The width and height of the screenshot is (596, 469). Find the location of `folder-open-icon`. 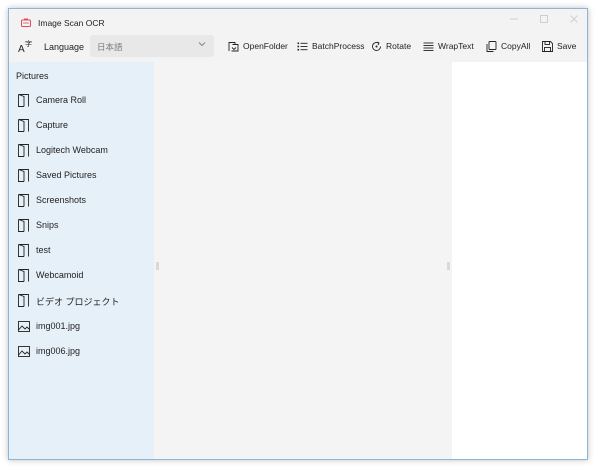

folder-open-icon is located at coordinates (233, 46).